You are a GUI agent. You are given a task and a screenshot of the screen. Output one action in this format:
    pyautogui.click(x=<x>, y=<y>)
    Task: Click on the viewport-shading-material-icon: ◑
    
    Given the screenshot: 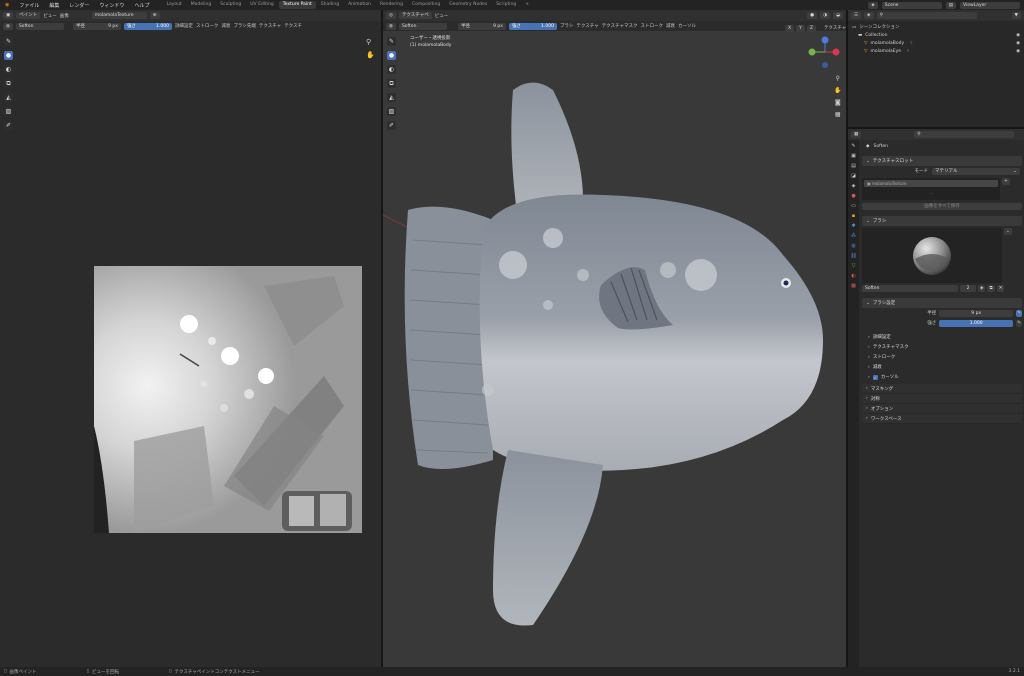 What is the action you would take?
    pyautogui.click(x=825, y=15)
    